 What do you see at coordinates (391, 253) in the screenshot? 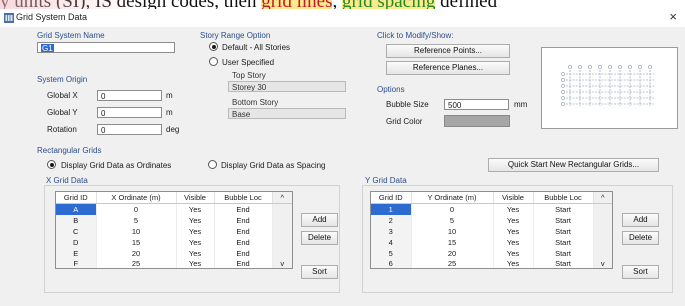
I see `y-cell-grid-id: 5` at bounding box center [391, 253].